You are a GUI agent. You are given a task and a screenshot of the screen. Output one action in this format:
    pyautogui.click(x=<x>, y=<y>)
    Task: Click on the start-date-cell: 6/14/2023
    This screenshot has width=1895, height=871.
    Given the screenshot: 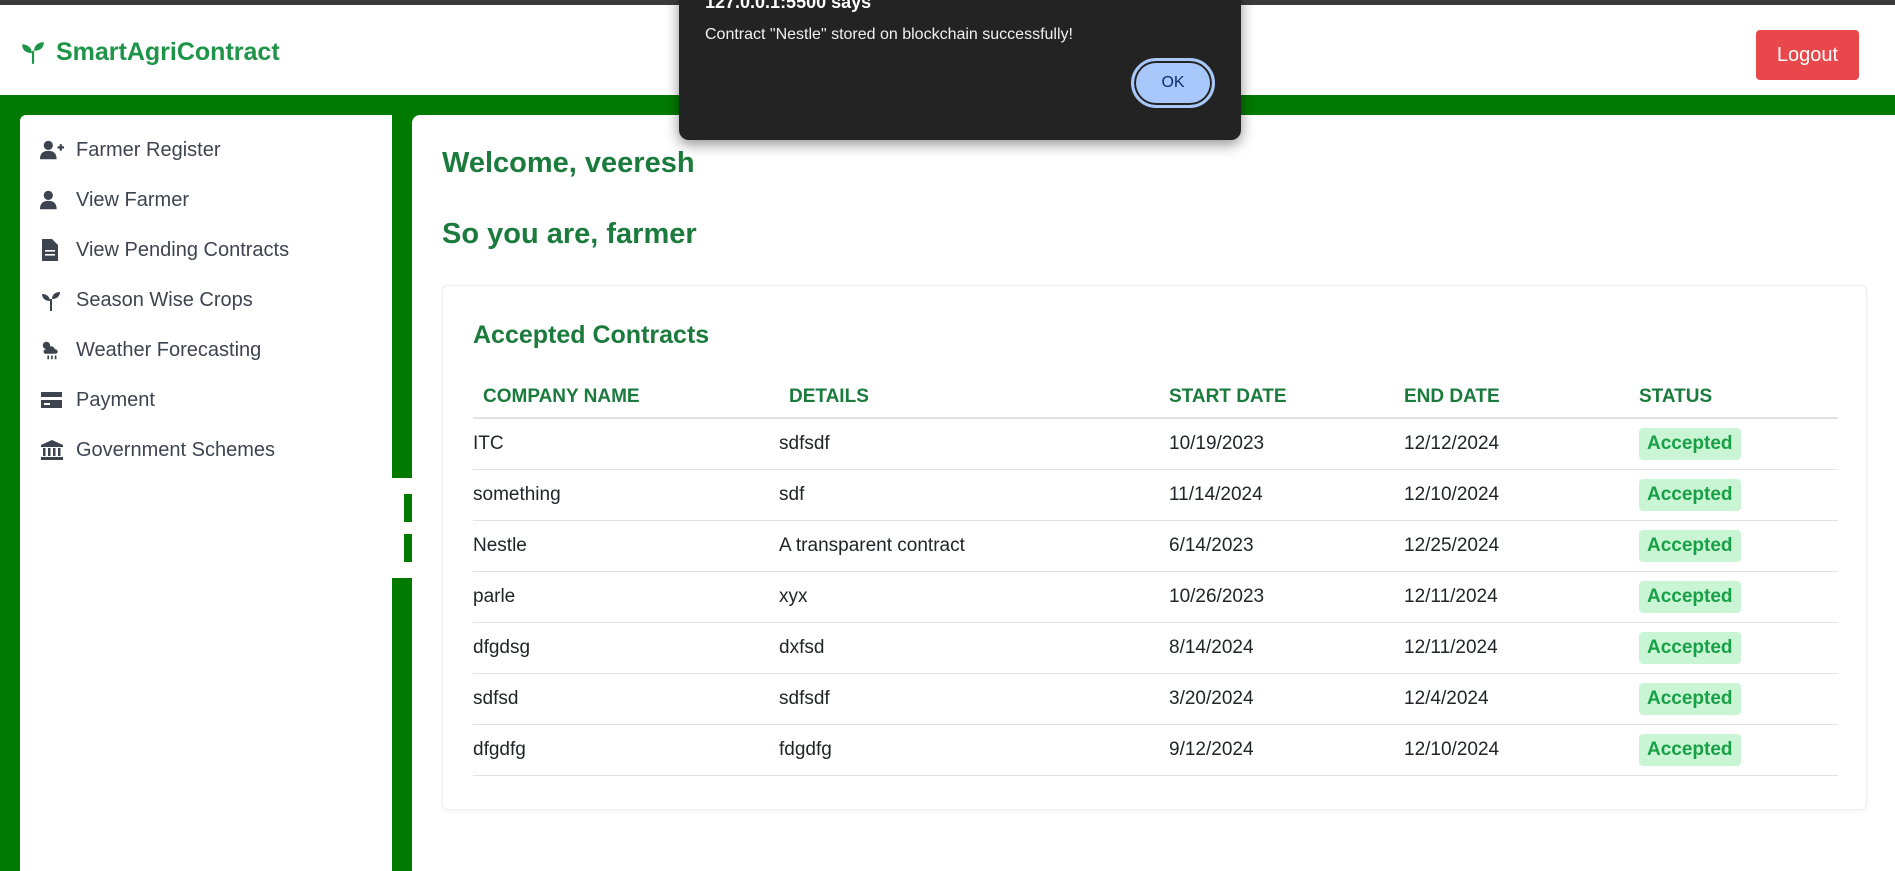 What is the action you would take?
    pyautogui.click(x=1276, y=546)
    